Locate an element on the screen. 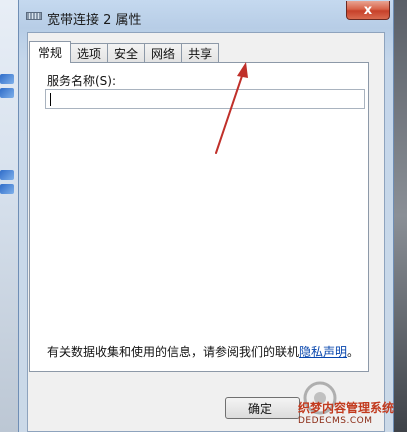 The width and height of the screenshot is (407, 432). tab-general: 常规 is located at coordinates (50, 52).